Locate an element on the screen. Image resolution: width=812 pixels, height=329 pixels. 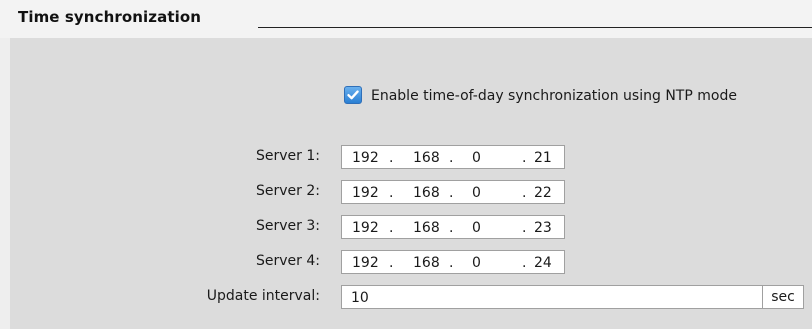
server-3-label: Server 3: is located at coordinates (288, 226).